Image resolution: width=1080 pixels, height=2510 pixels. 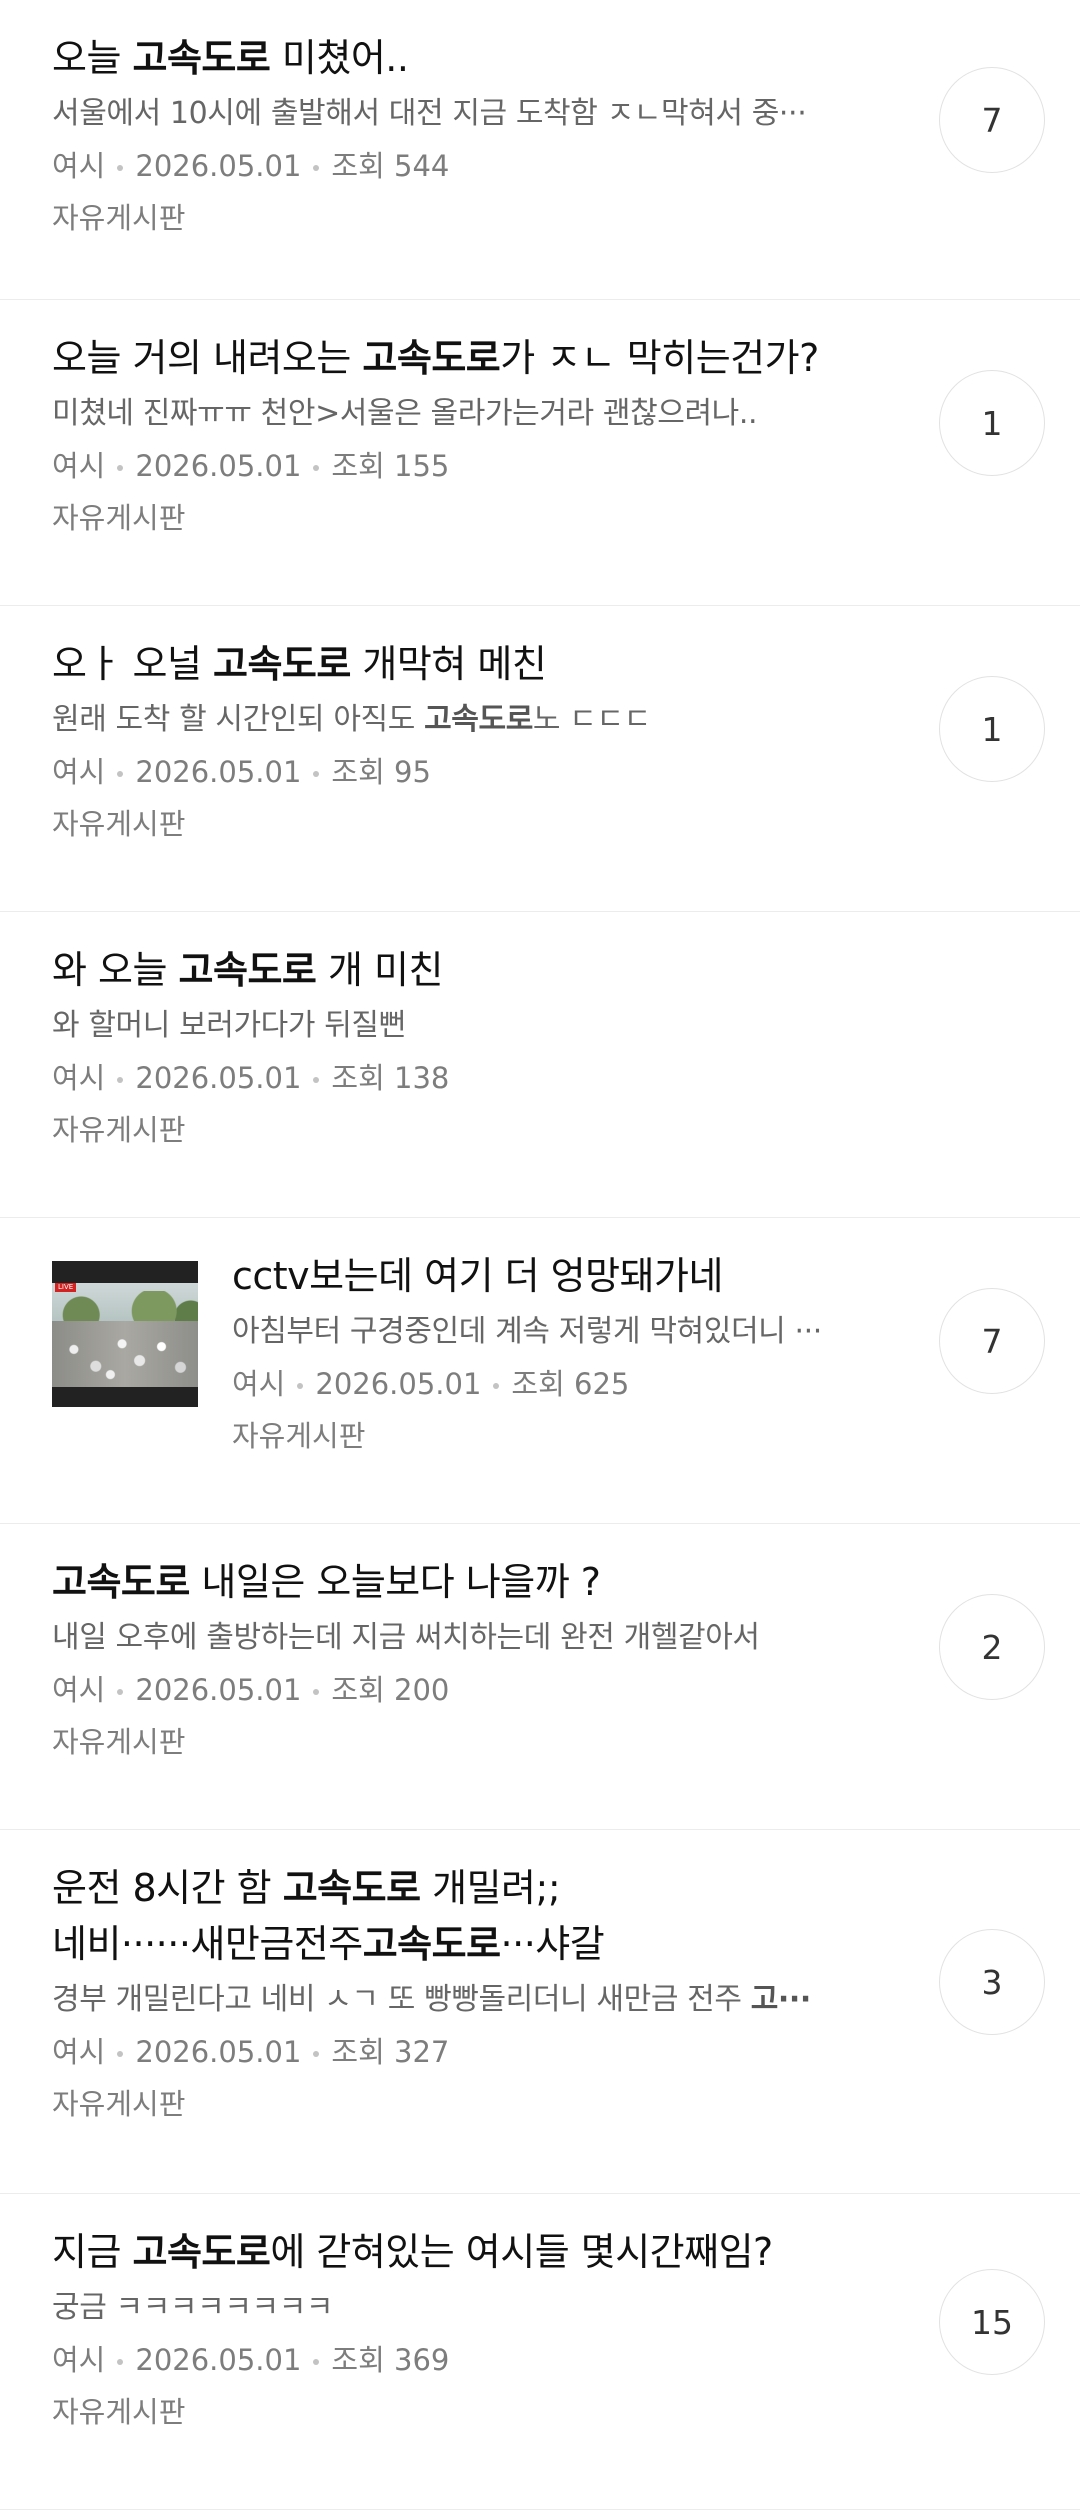 What do you see at coordinates (481, 1690) in the screenshot?
I see `post-meta: 여시 2026.05.01 조회 200` at bounding box center [481, 1690].